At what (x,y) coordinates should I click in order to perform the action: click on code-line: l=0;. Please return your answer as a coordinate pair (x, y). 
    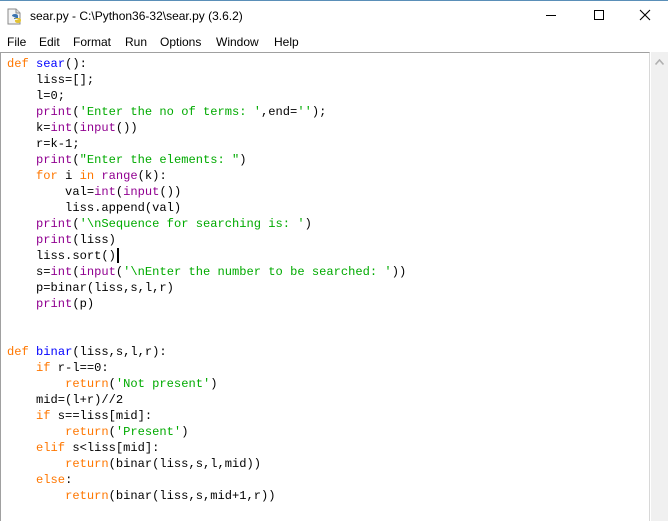
    Looking at the image, I should click on (206, 96).